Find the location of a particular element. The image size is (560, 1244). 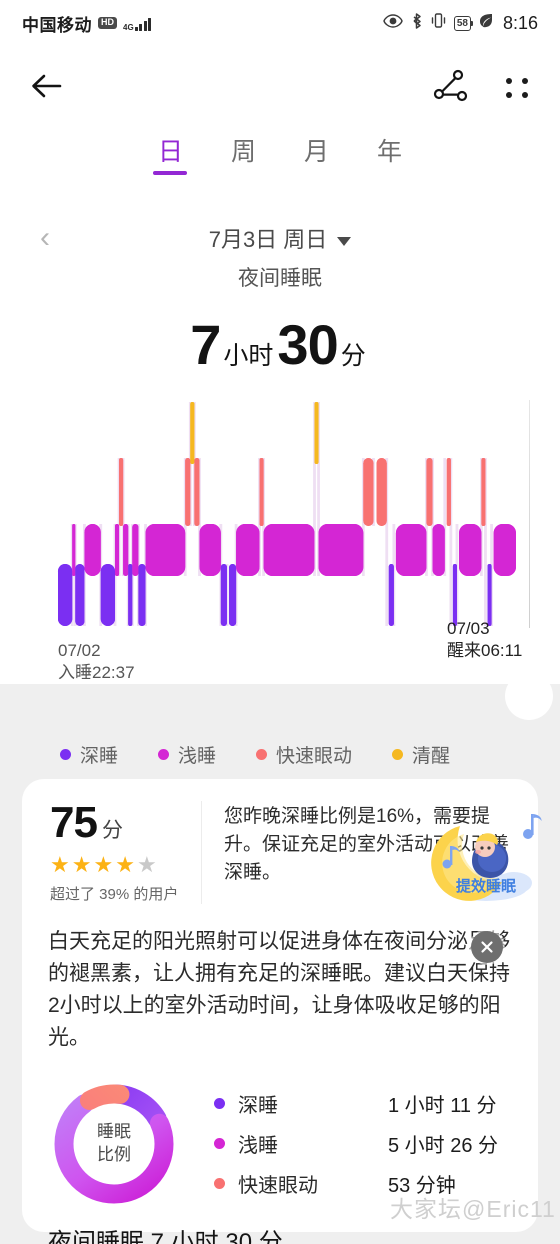

breakdown-label-deep: 深睡 is located at coordinates (258, 1106).